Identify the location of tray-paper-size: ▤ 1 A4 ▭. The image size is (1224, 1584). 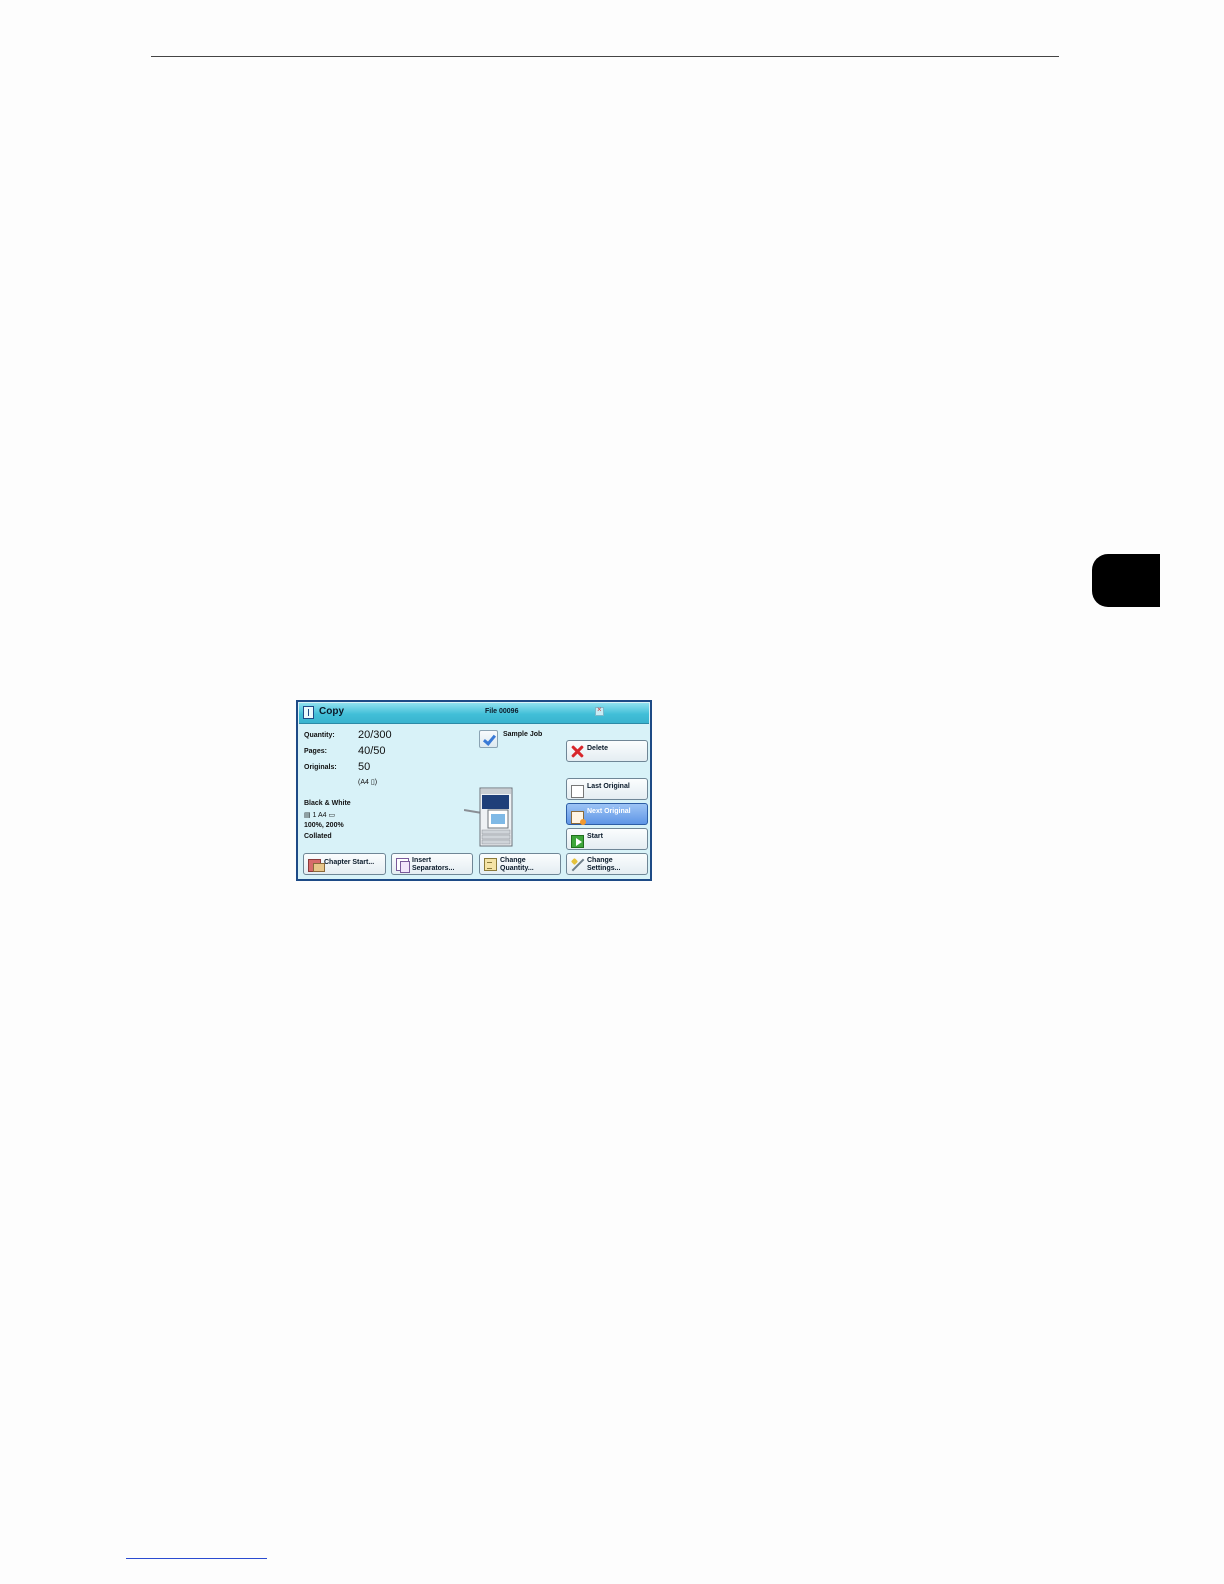
(320, 815).